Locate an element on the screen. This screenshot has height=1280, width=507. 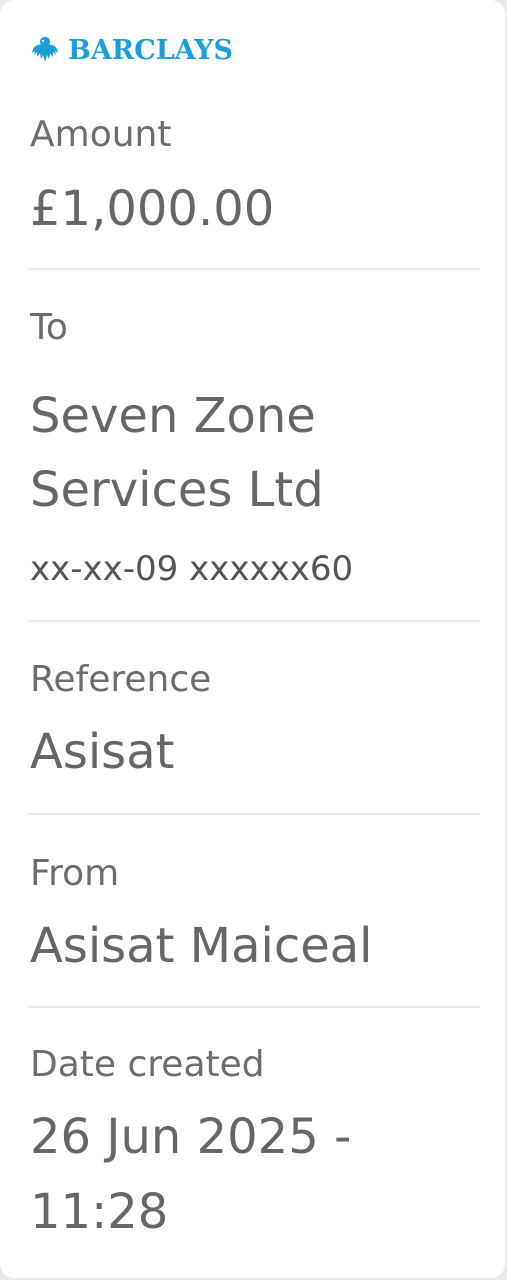
payee-account-number: xx-xx-09 xxxxxx60 is located at coordinates (192, 569).